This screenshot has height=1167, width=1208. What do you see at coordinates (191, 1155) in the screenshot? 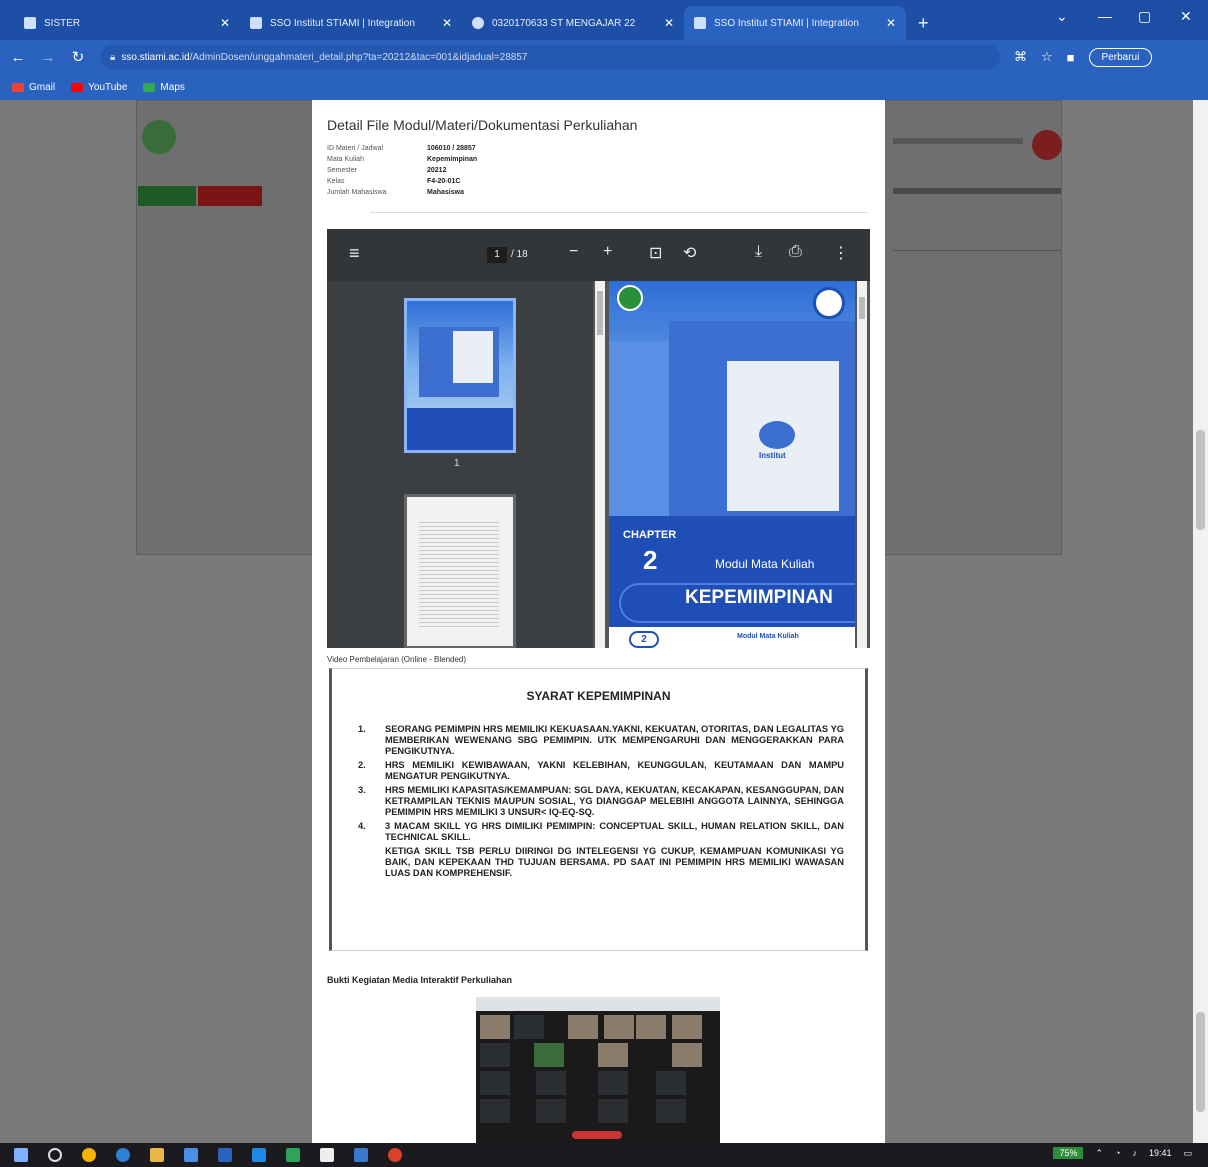
I see `store-icon` at bounding box center [191, 1155].